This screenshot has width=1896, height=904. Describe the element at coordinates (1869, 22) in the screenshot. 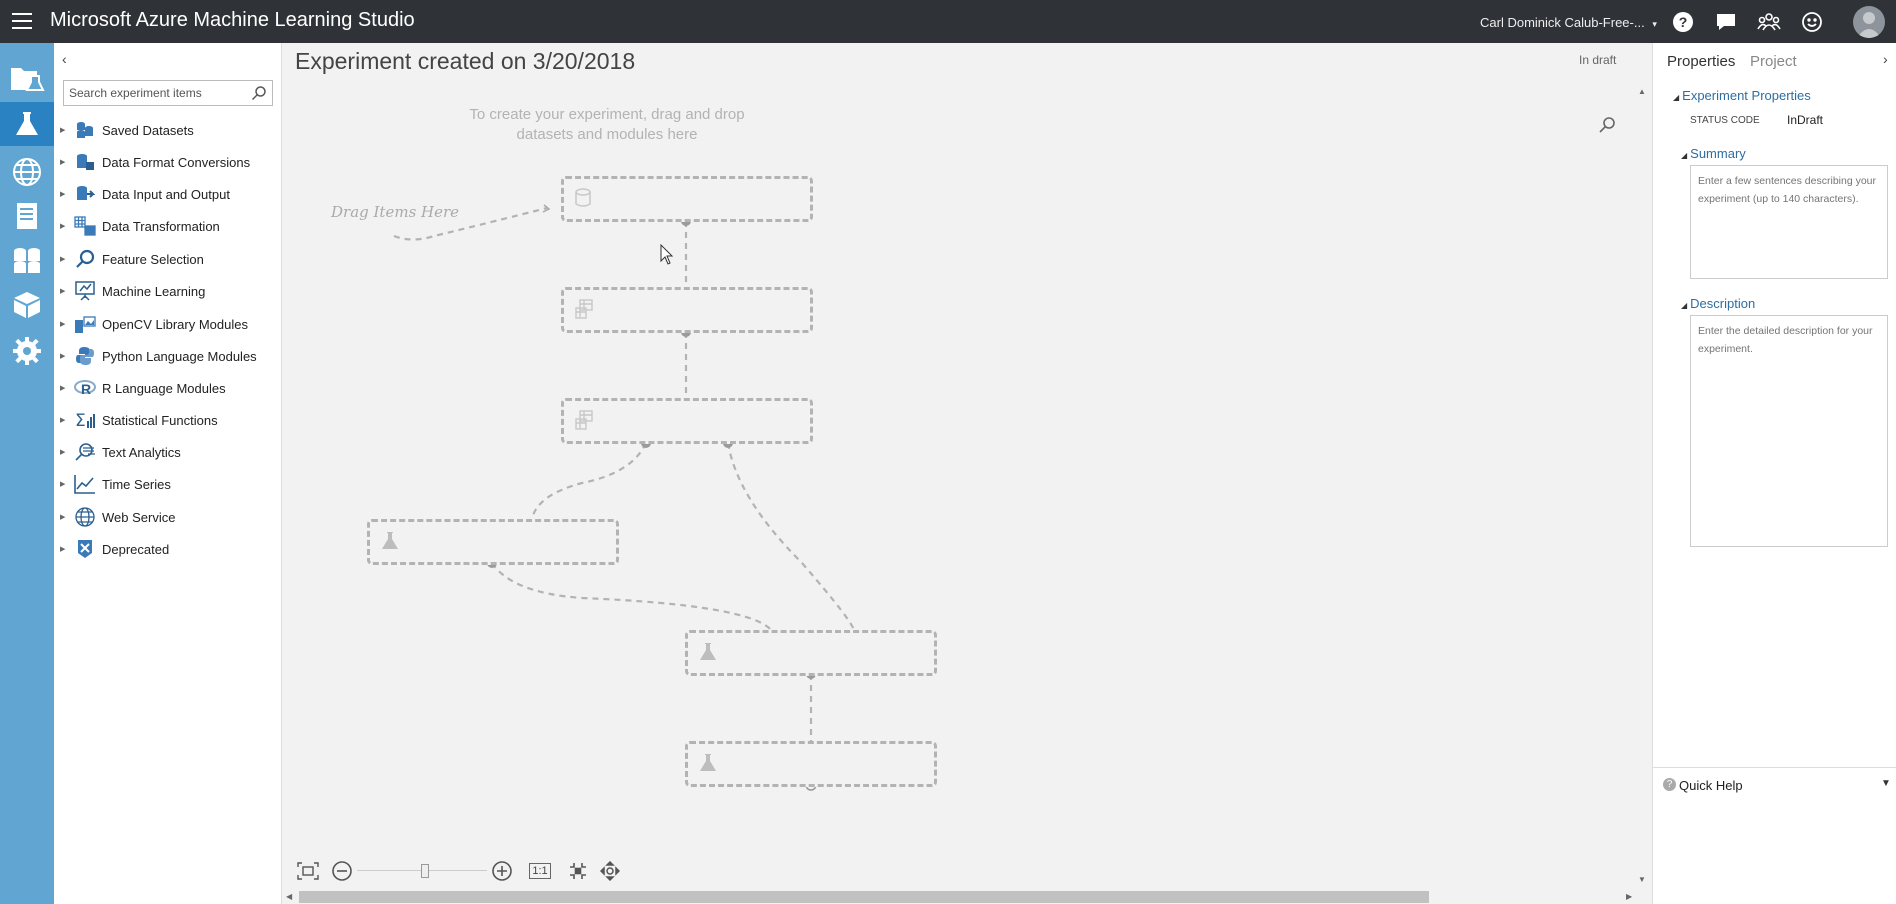

I see `avatar` at that location.